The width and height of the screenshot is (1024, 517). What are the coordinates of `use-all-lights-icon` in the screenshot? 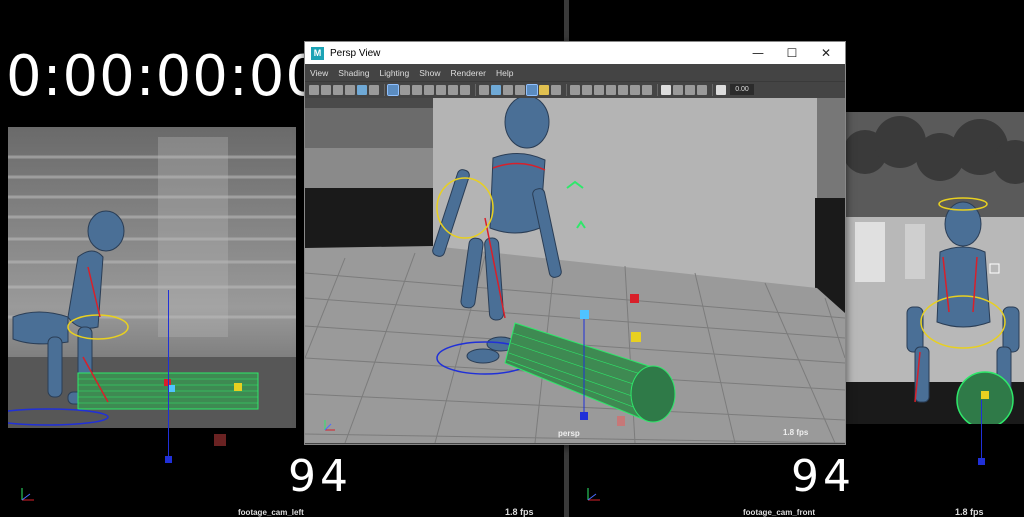 It's located at (532, 89).